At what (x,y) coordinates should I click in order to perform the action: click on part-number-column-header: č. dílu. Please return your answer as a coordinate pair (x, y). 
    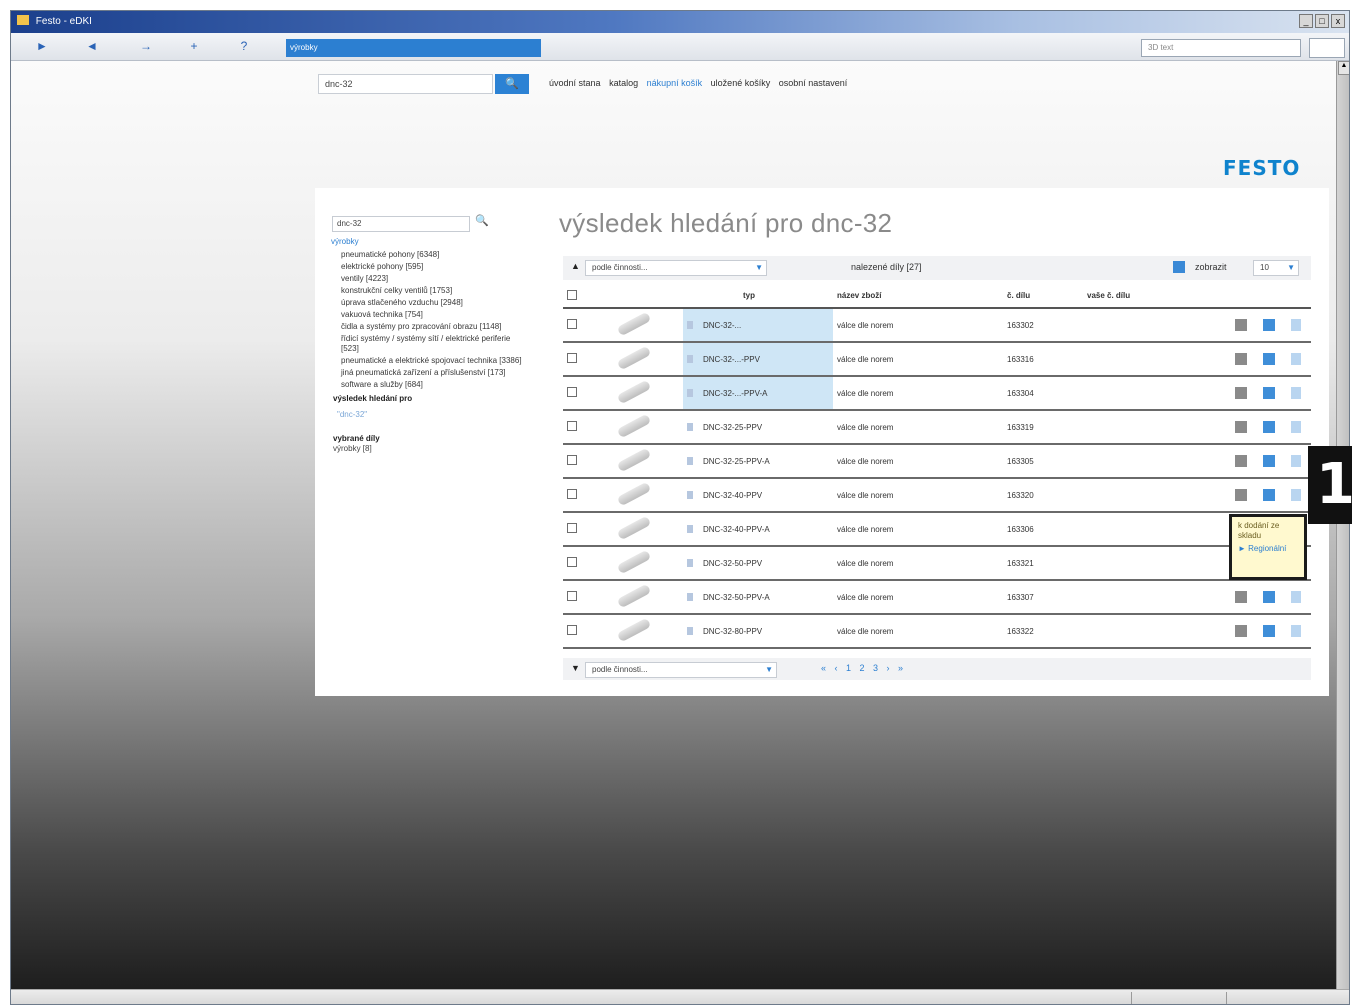
    Looking at the image, I should click on (1043, 296).